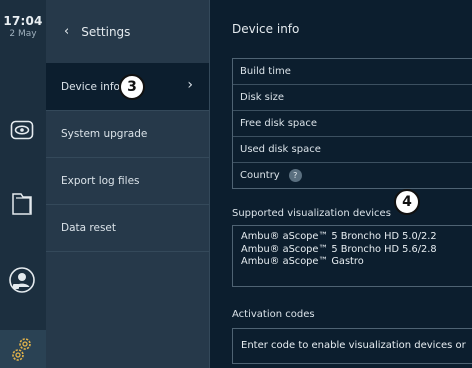  What do you see at coordinates (265, 71) in the screenshot?
I see `info-row-label: Build time` at bounding box center [265, 71].